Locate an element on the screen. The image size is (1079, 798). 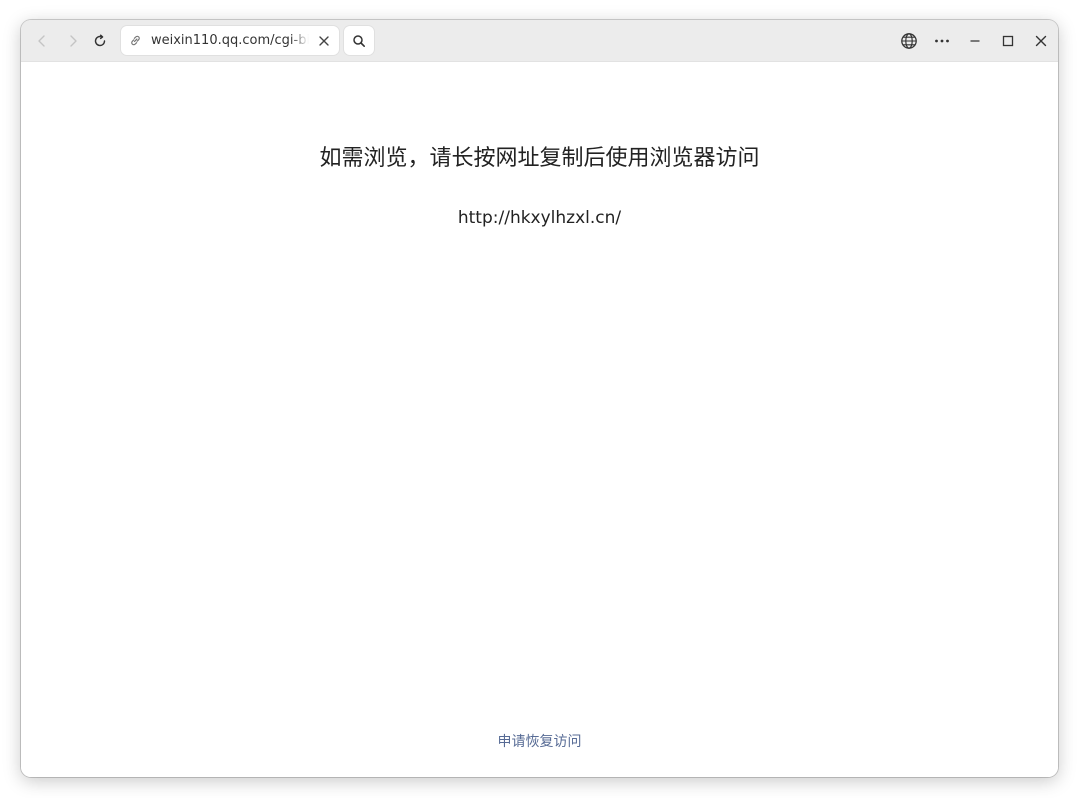
maximize-button is located at coordinates (1008, 41).